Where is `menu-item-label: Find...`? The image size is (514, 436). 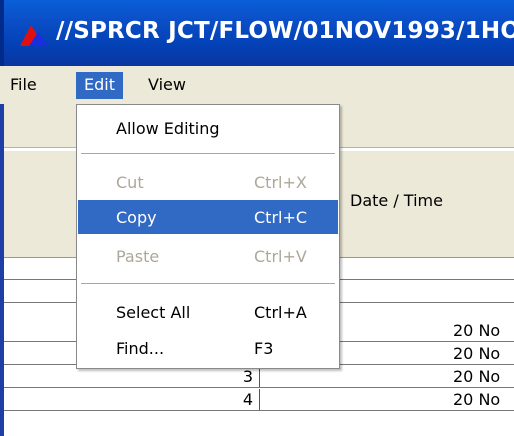
menu-item-label: Find... is located at coordinates (140, 348).